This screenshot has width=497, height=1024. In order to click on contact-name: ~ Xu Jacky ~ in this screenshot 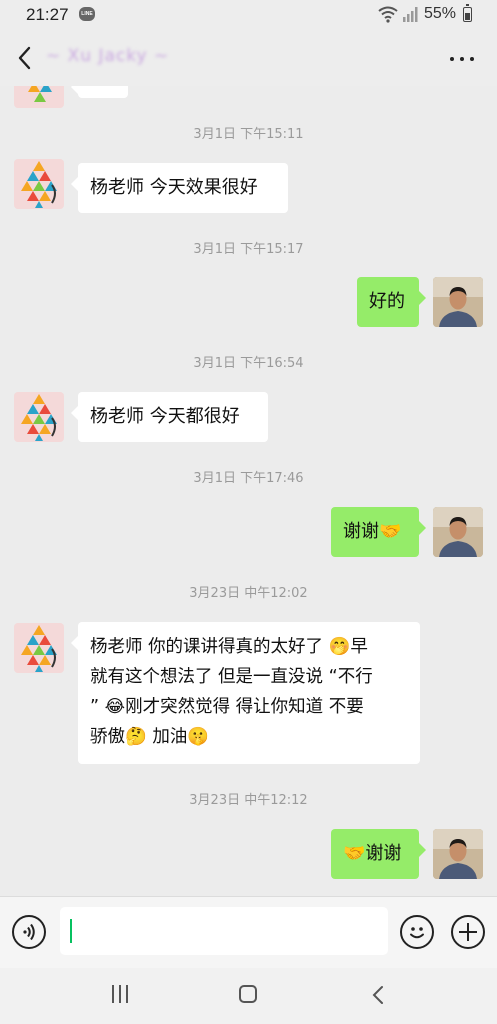, I will do `click(108, 56)`.